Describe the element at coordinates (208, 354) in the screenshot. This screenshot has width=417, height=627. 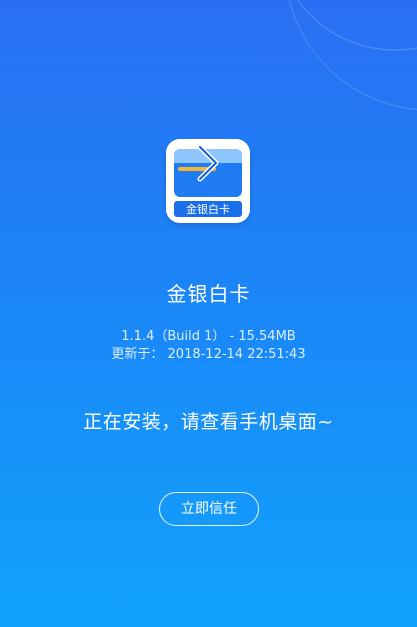
I see `update-time: 更新于： 2018-12-14 22:51:43` at that location.